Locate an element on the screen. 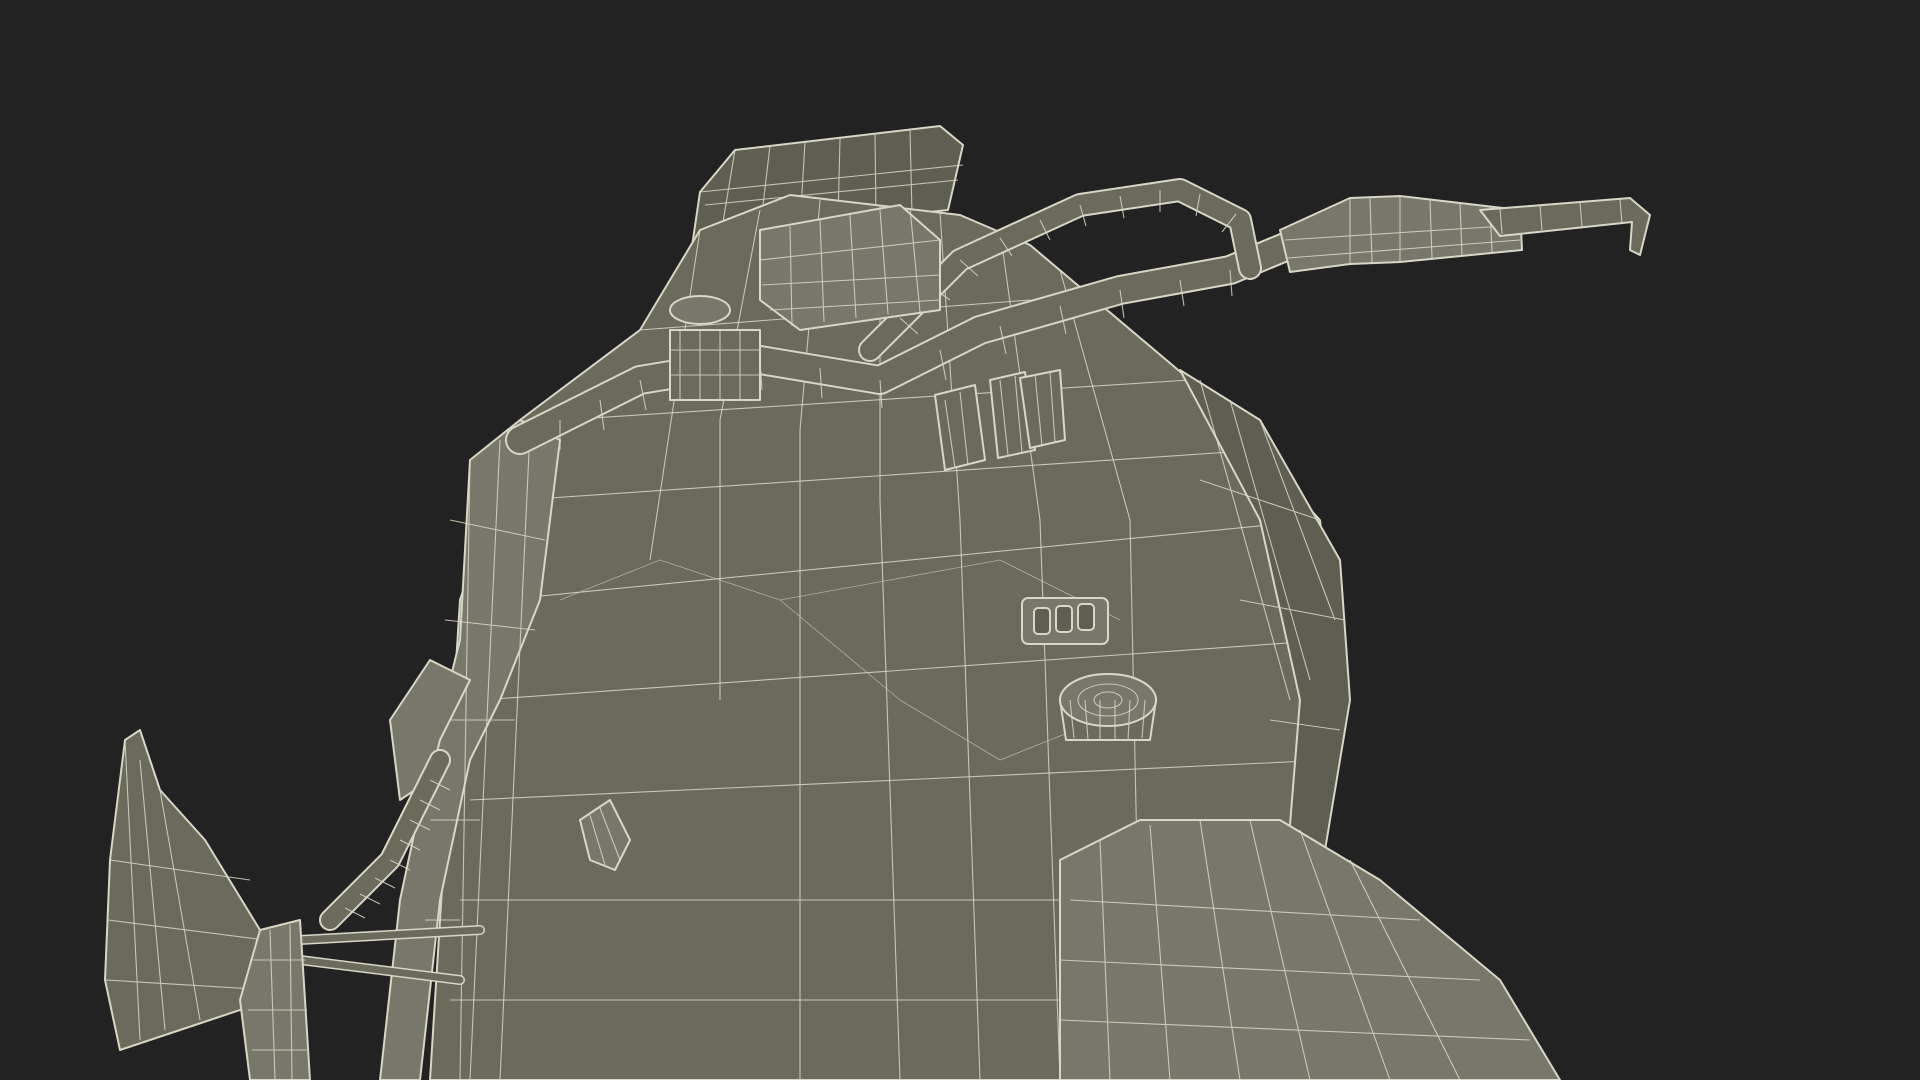 The image size is (1920, 1080). right-grip is located at coordinates (1465, 234).